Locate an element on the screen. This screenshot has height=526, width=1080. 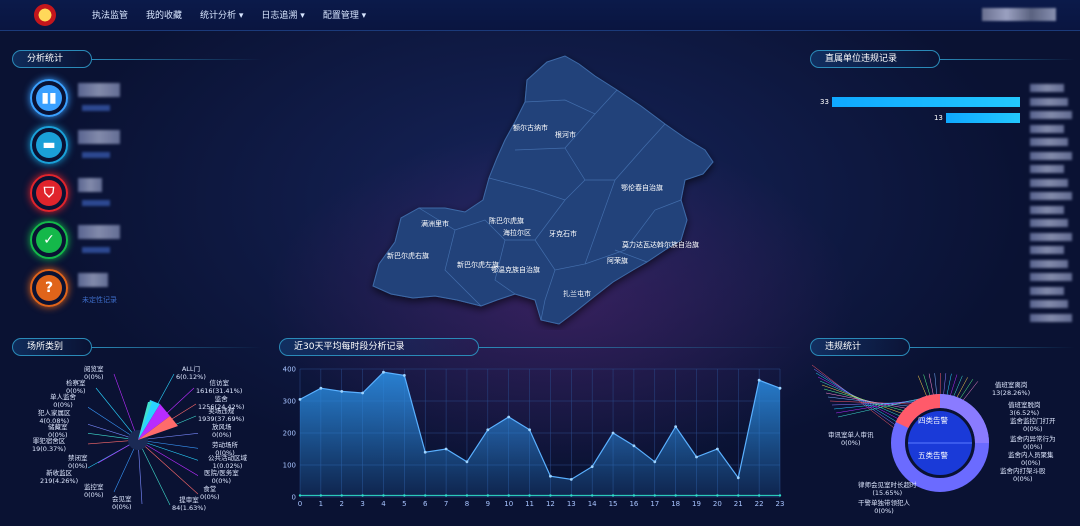
venue-label-item: 监控室 0(0%) is located at coordinates (94, 491).